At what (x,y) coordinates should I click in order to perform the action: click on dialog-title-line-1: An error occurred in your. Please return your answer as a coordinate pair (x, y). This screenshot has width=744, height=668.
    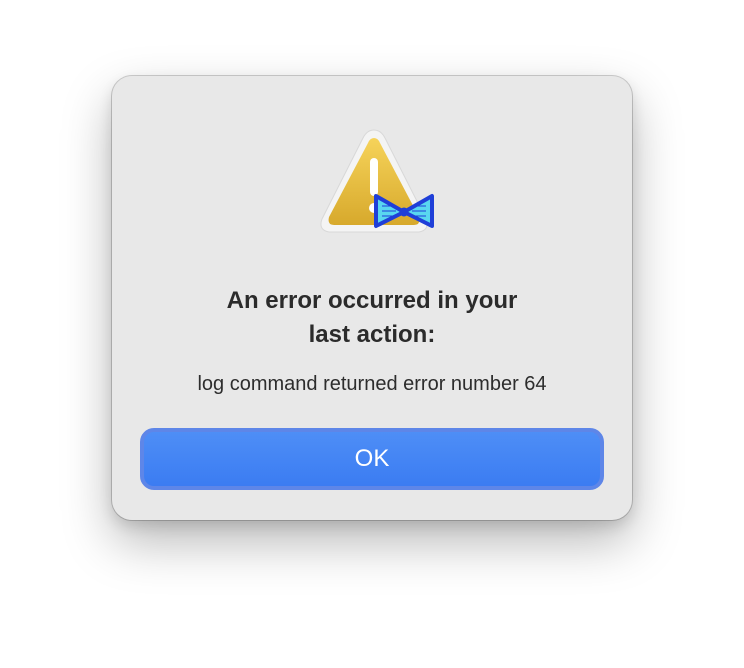
    Looking at the image, I should click on (372, 300).